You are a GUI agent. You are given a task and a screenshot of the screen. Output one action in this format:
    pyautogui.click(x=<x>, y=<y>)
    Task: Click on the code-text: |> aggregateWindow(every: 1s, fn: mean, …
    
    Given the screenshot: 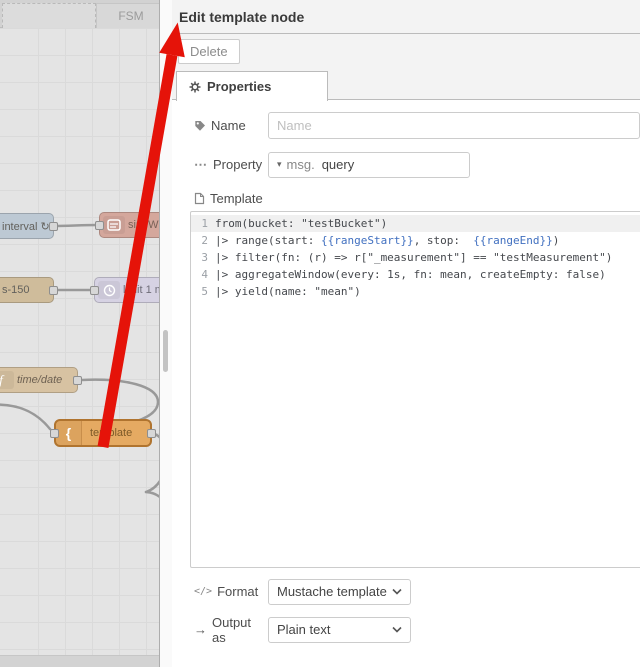 What is the action you would take?
    pyautogui.click(x=410, y=274)
    